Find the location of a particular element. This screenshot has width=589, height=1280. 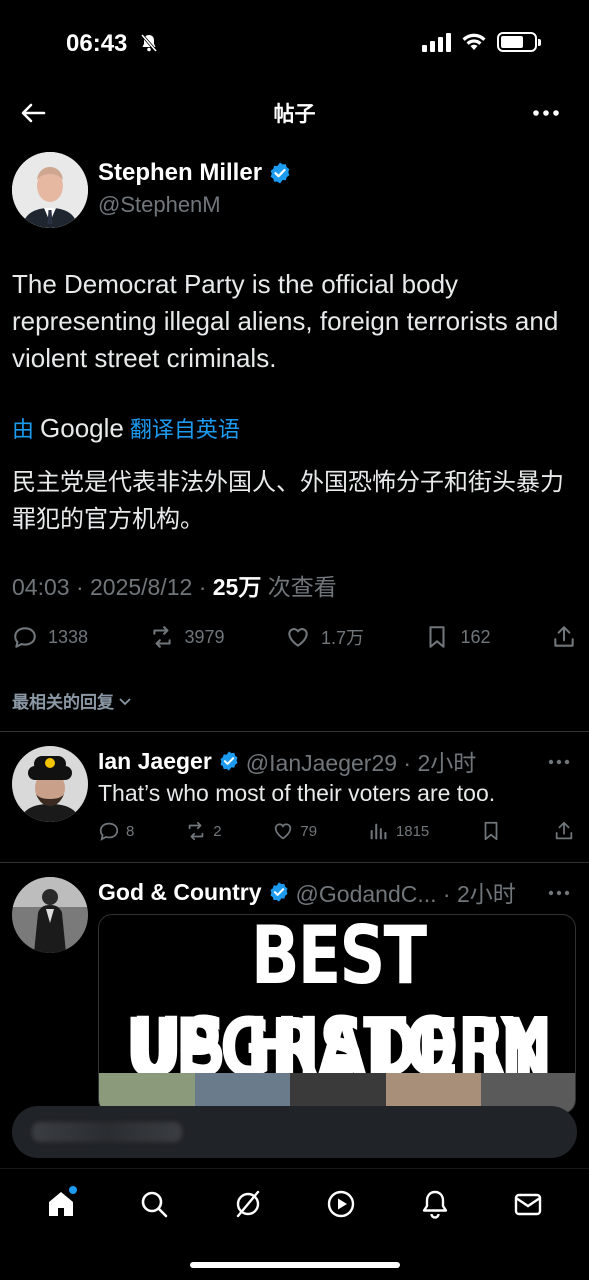

search-icon is located at coordinates (154, 1204).